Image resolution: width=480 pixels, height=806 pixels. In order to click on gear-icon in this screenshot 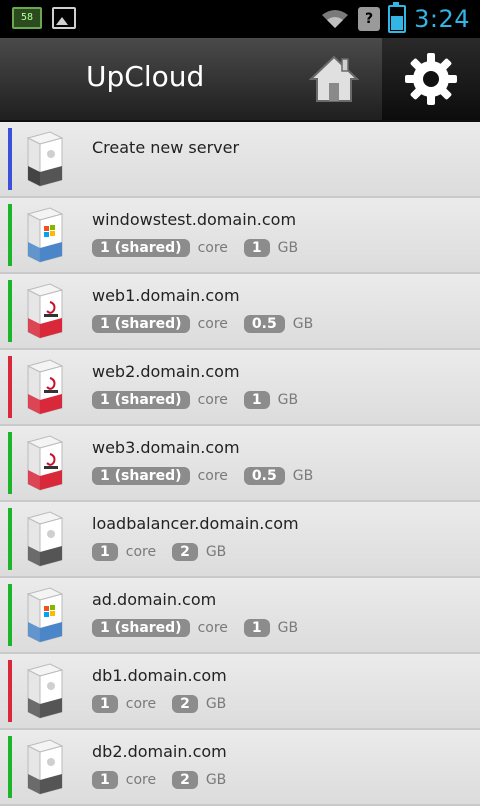, I will do `click(431, 79)`.